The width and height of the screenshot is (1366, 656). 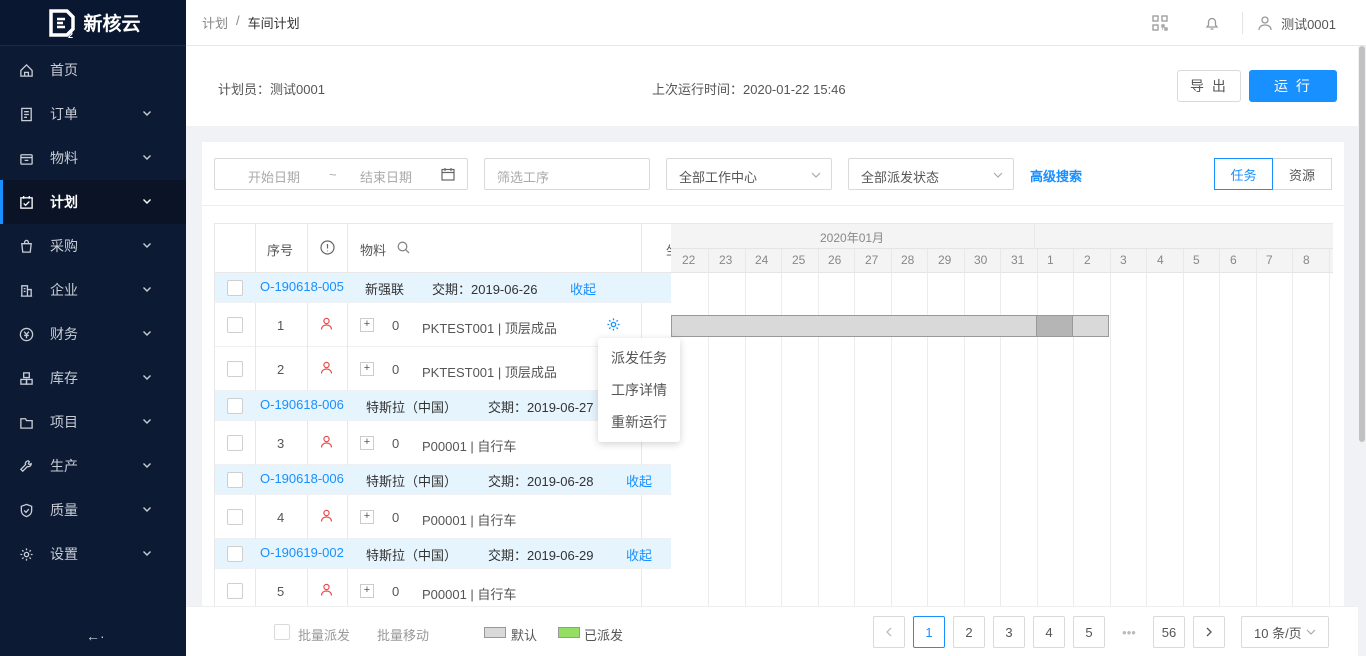 I want to click on order-group-row: O-190619-002 特斯拉（中国） 交期：2019-06-29 收起, so click(x=443, y=554).